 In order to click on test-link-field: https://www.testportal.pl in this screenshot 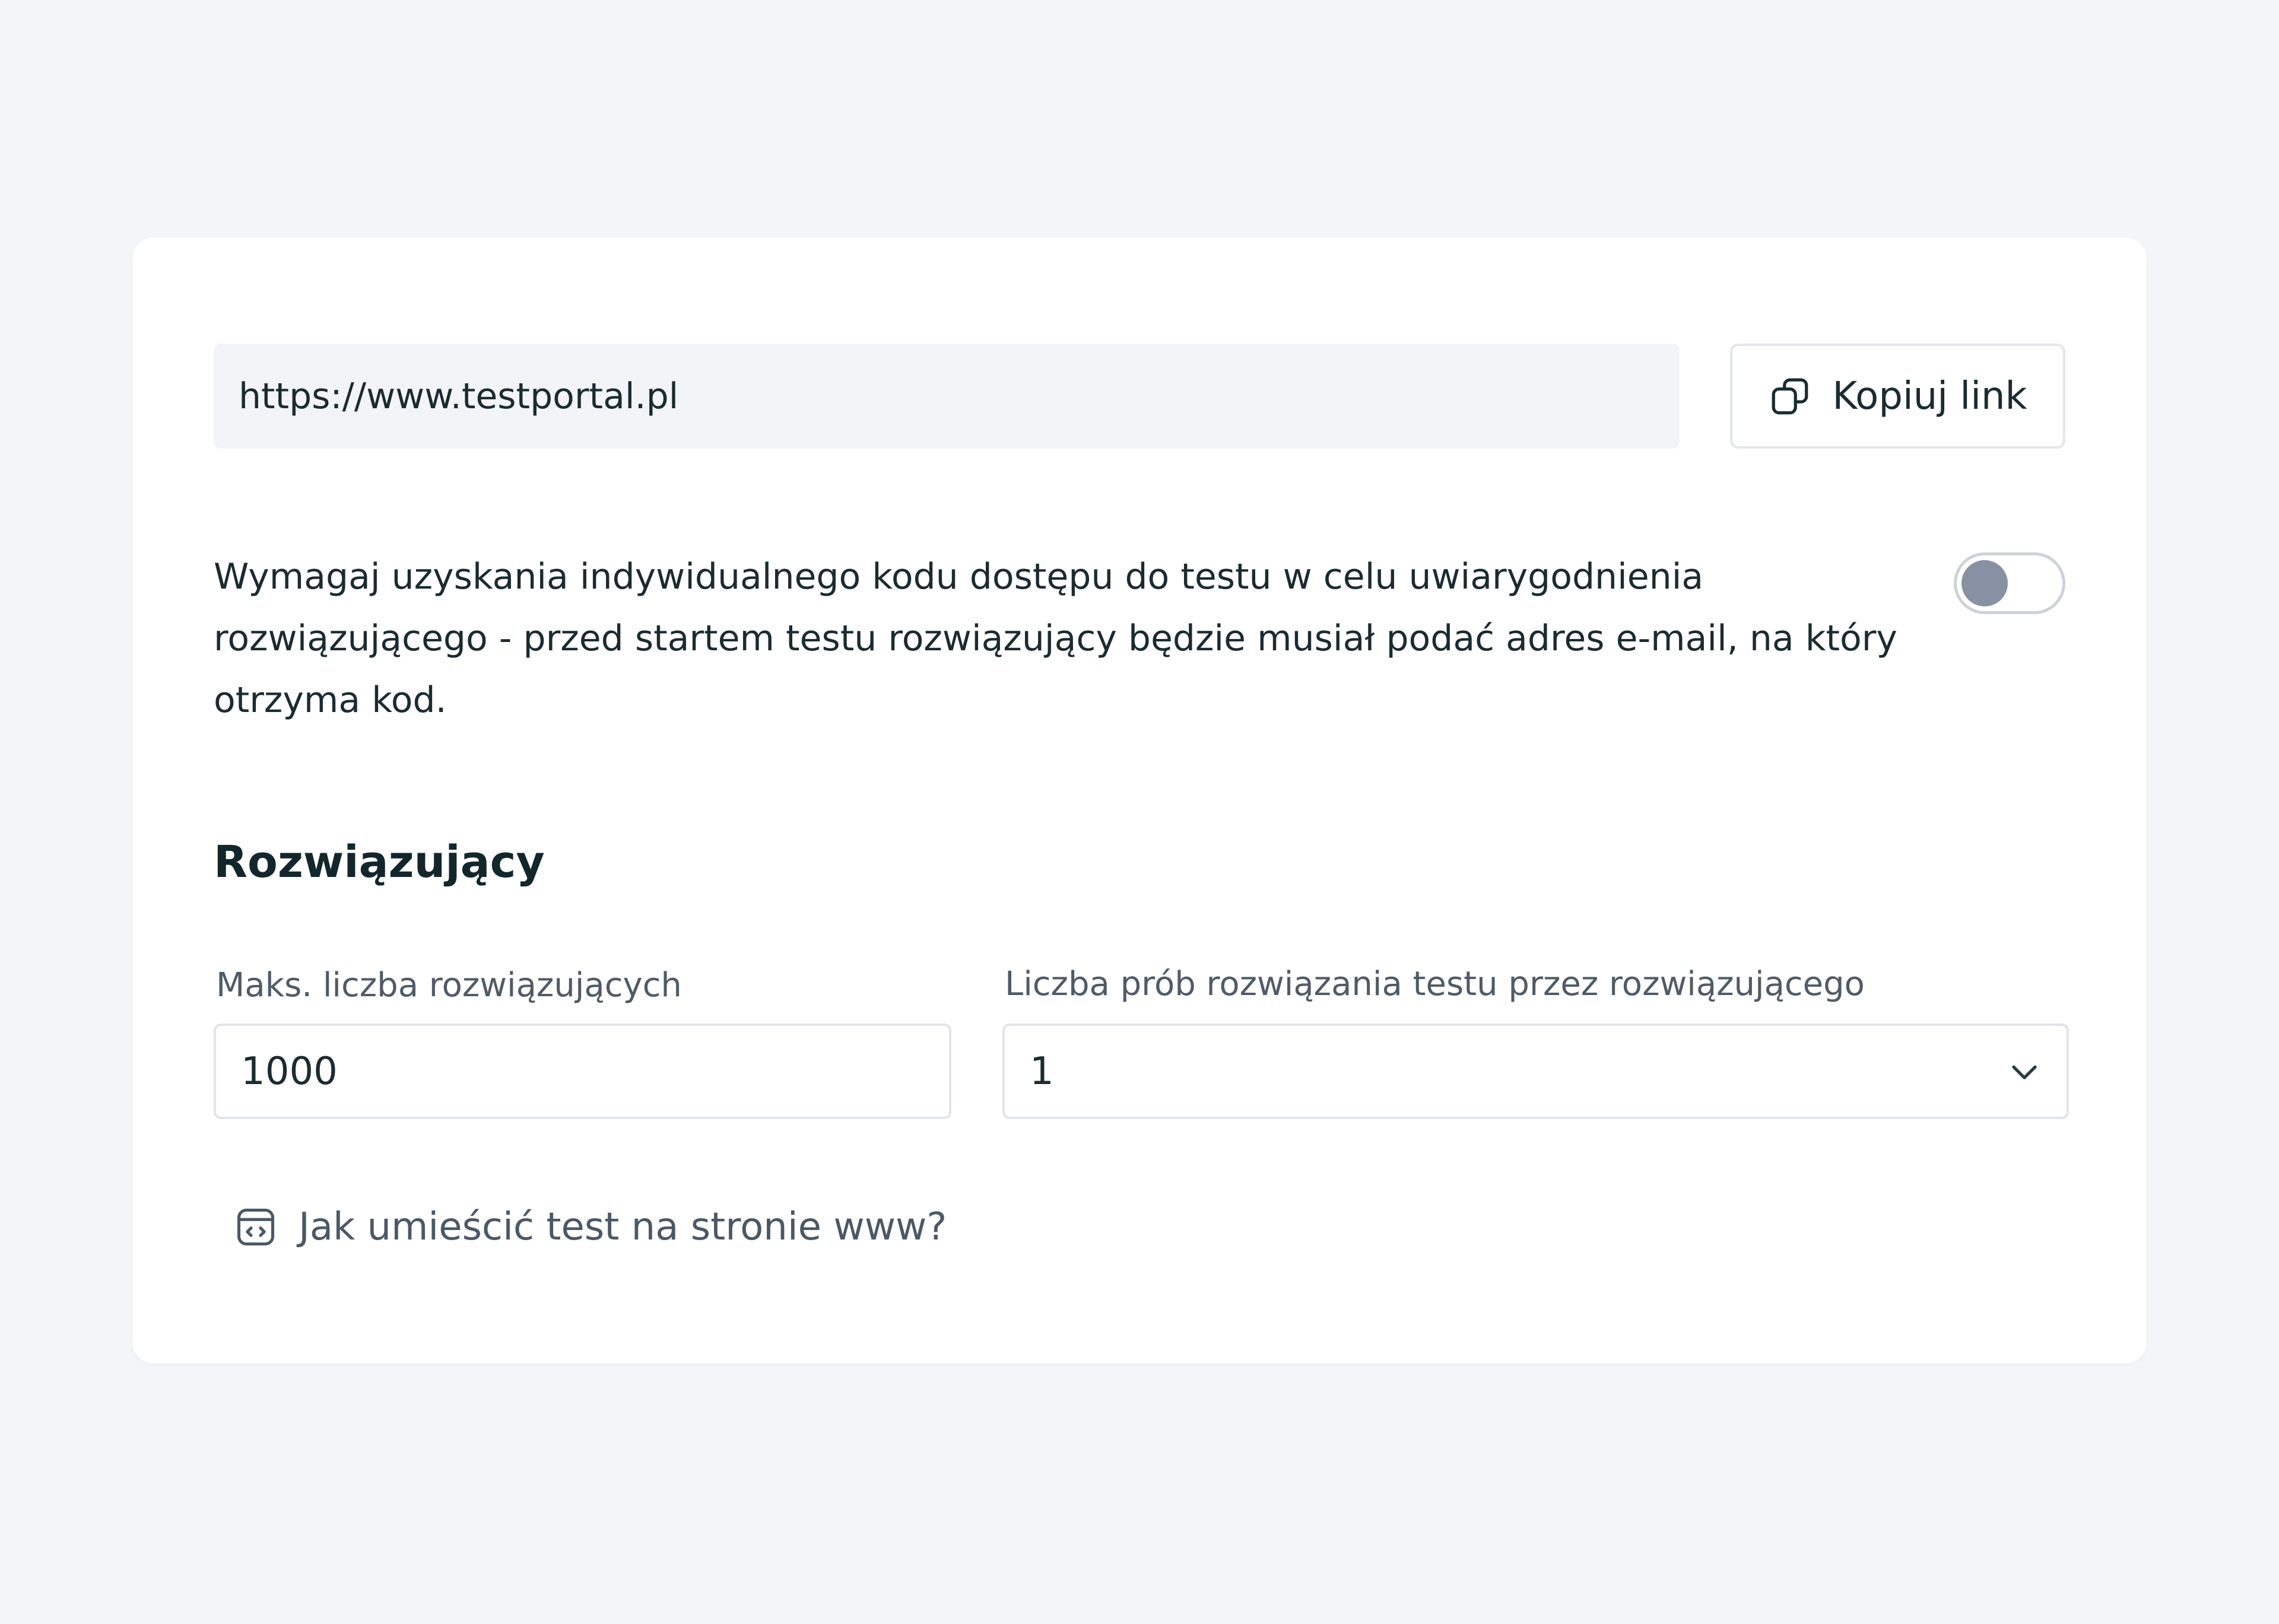, I will do `click(947, 396)`.